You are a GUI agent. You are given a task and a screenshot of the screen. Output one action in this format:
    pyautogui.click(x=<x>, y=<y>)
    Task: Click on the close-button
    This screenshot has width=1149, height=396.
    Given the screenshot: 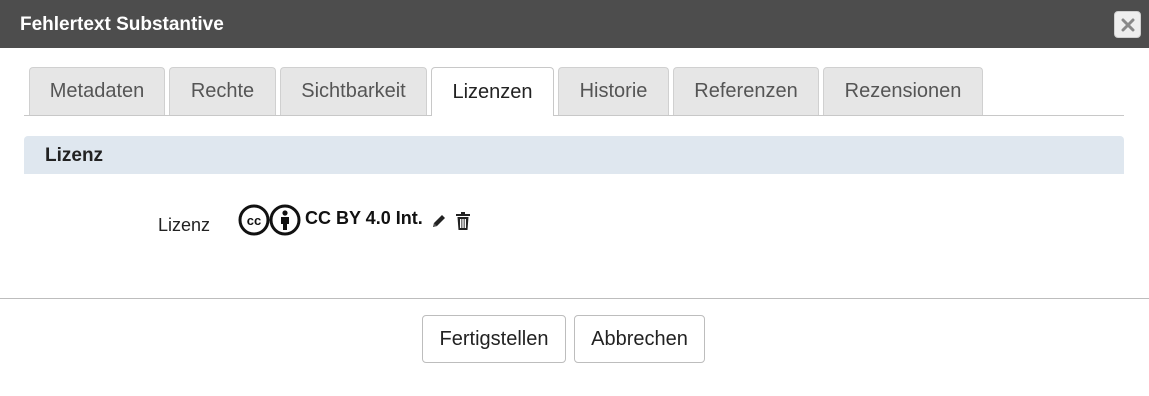 What is the action you would take?
    pyautogui.click(x=1127, y=24)
    